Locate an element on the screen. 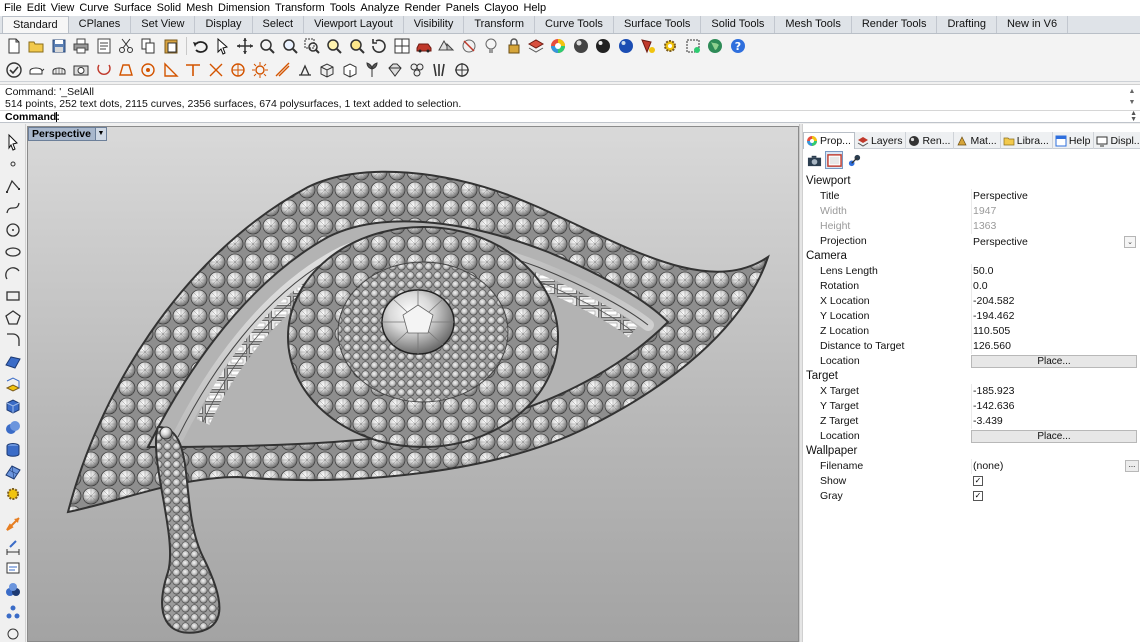  light-bulb-icon is located at coordinates (491, 46).